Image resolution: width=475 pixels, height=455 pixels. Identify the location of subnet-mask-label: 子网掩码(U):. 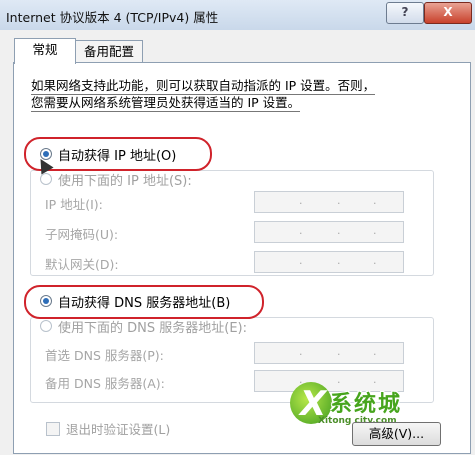
(82, 234).